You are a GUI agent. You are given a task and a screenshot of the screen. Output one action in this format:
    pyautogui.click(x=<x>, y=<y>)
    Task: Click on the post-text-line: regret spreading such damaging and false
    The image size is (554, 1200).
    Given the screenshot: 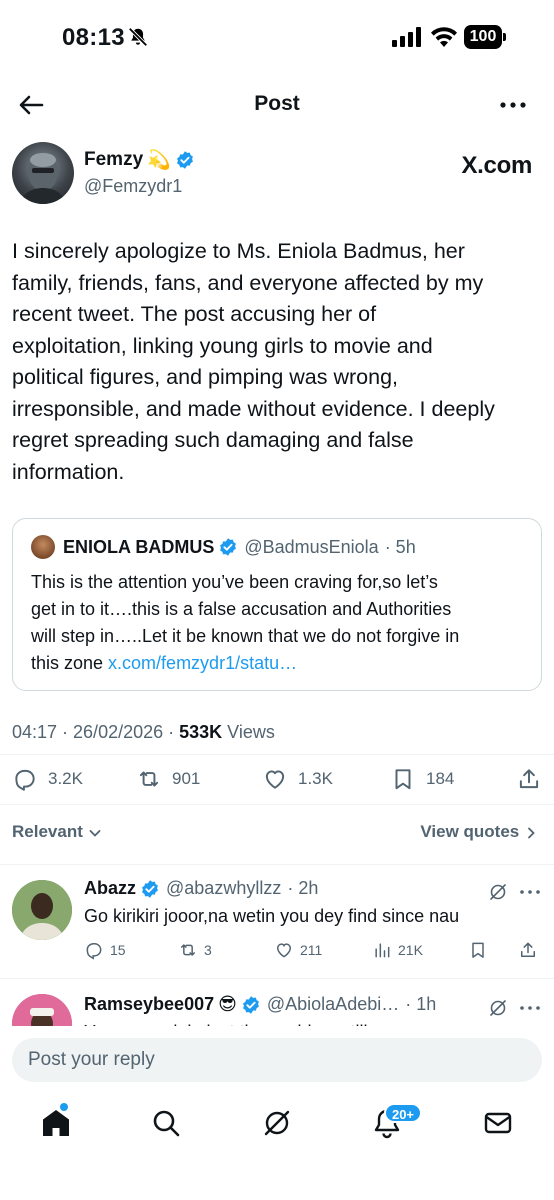 What is the action you would take?
    pyautogui.click(x=213, y=440)
    